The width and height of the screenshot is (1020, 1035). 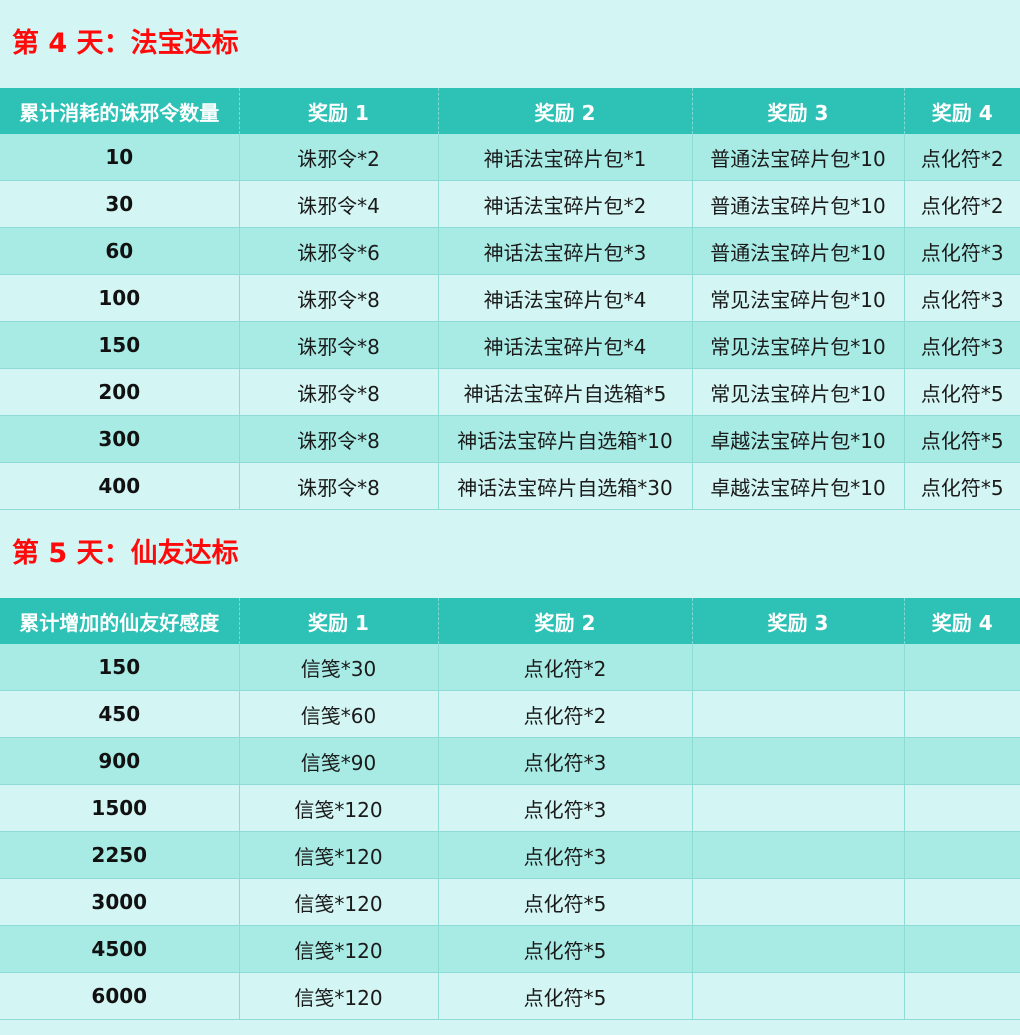 I want to click on requirement-cell: 1500, so click(x=120, y=808).